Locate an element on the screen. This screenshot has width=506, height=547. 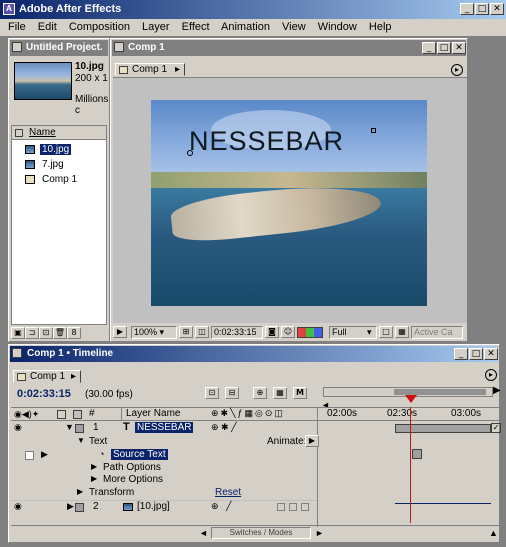
comp-timecode: 0:02:33:15 is located at coordinates (237, 332).